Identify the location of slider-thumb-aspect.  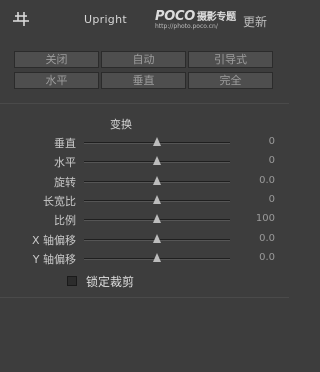
(157, 199).